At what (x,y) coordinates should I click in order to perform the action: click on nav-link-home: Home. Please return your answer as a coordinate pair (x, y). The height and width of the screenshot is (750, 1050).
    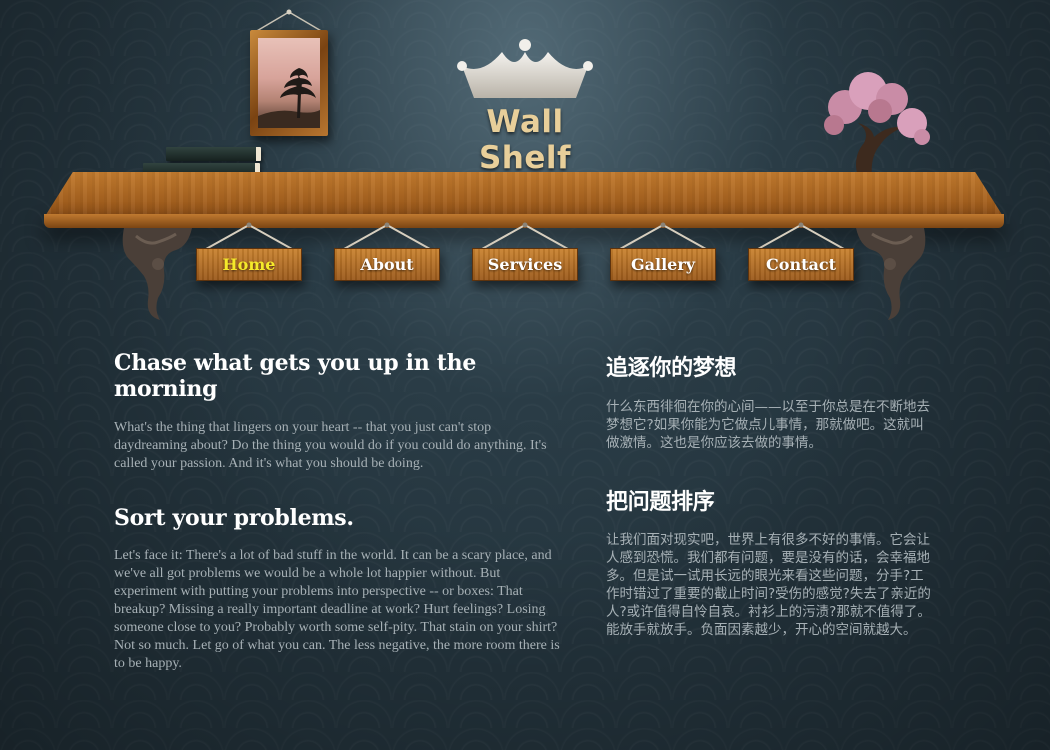
    Looking at the image, I should click on (249, 264).